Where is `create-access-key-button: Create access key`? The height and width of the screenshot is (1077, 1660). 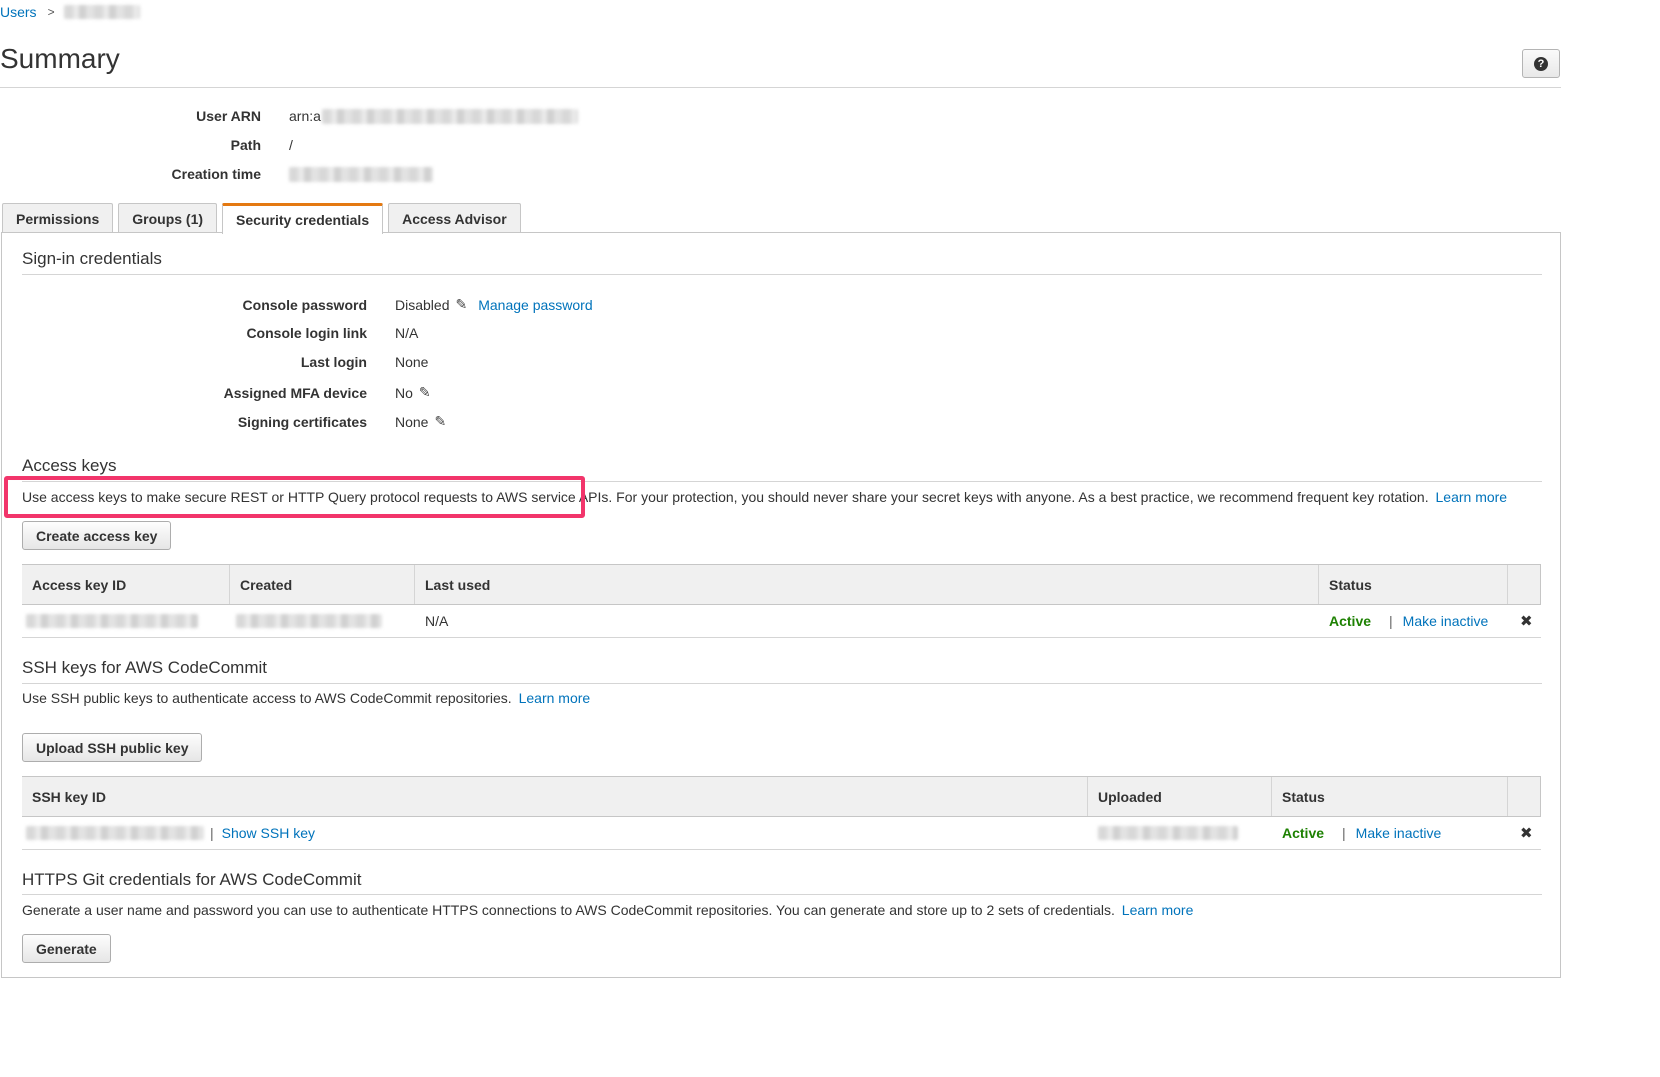 create-access-key-button: Create access key is located at coordinates (97, 535).